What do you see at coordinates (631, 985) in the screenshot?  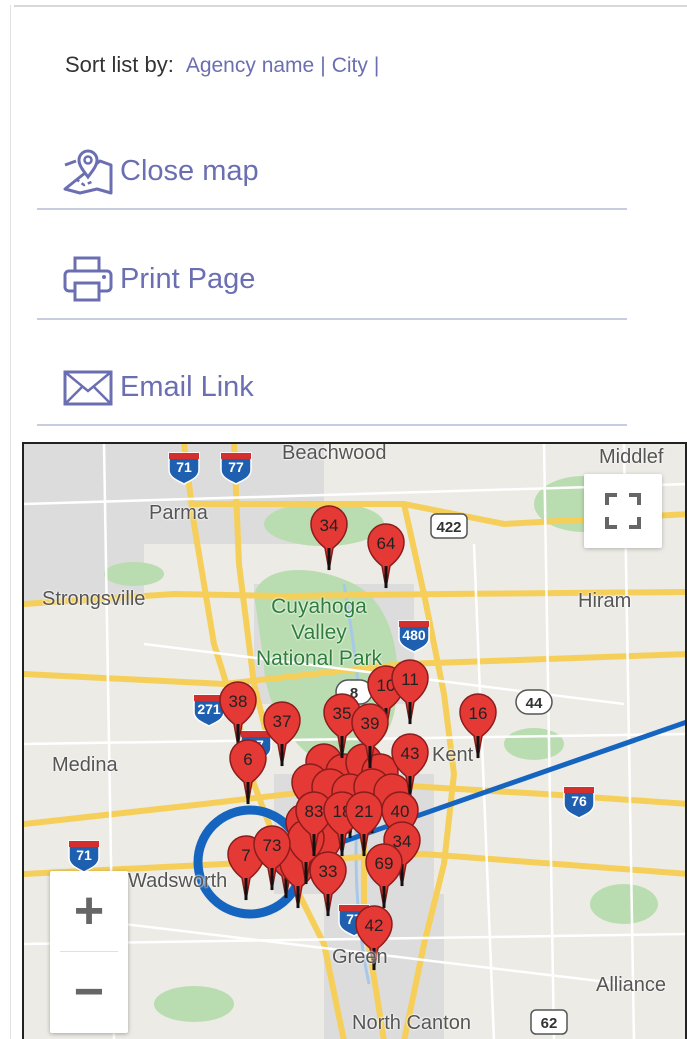 I see `place-label-alliance: Alliance` at bounding box center [631, 985].